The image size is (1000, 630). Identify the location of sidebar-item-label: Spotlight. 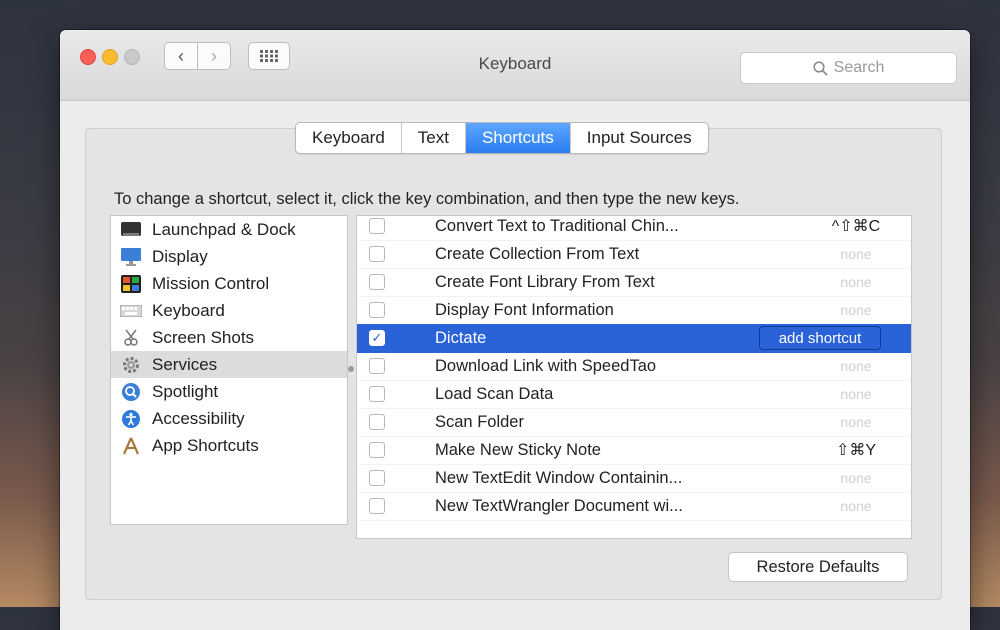
(185, 391).